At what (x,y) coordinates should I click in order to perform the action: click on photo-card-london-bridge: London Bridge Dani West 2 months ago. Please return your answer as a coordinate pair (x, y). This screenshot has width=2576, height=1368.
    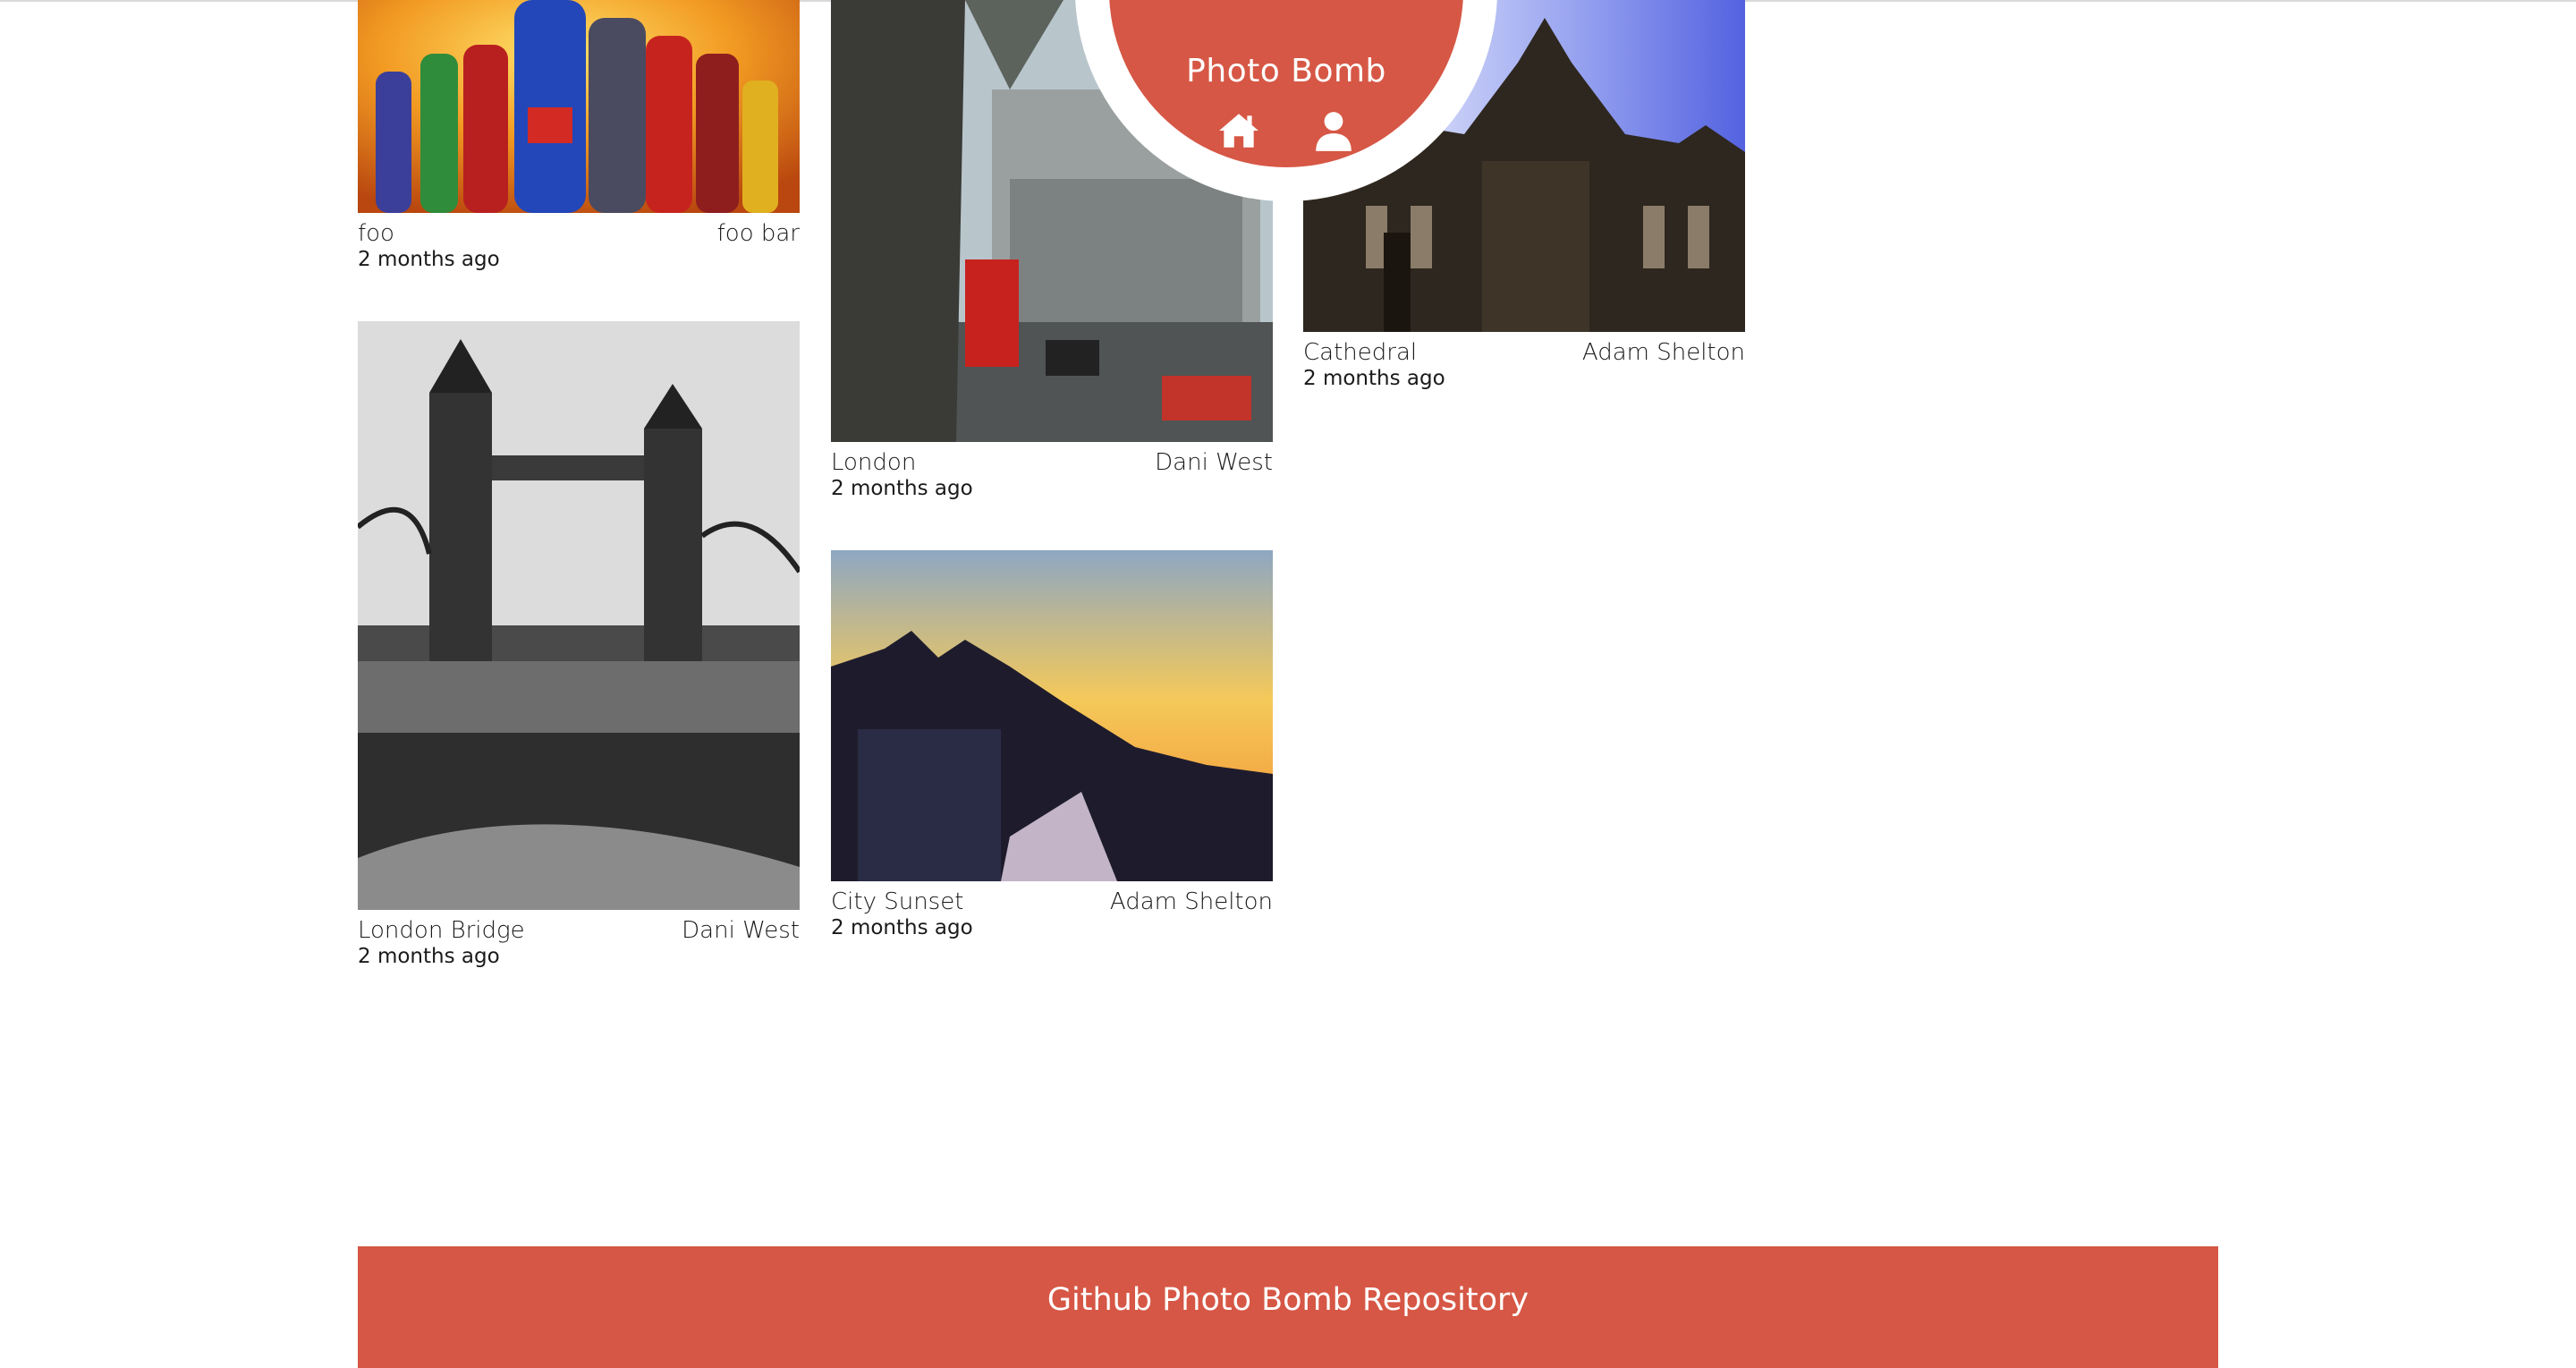
    Looking at the image, I should click on (579, 645).